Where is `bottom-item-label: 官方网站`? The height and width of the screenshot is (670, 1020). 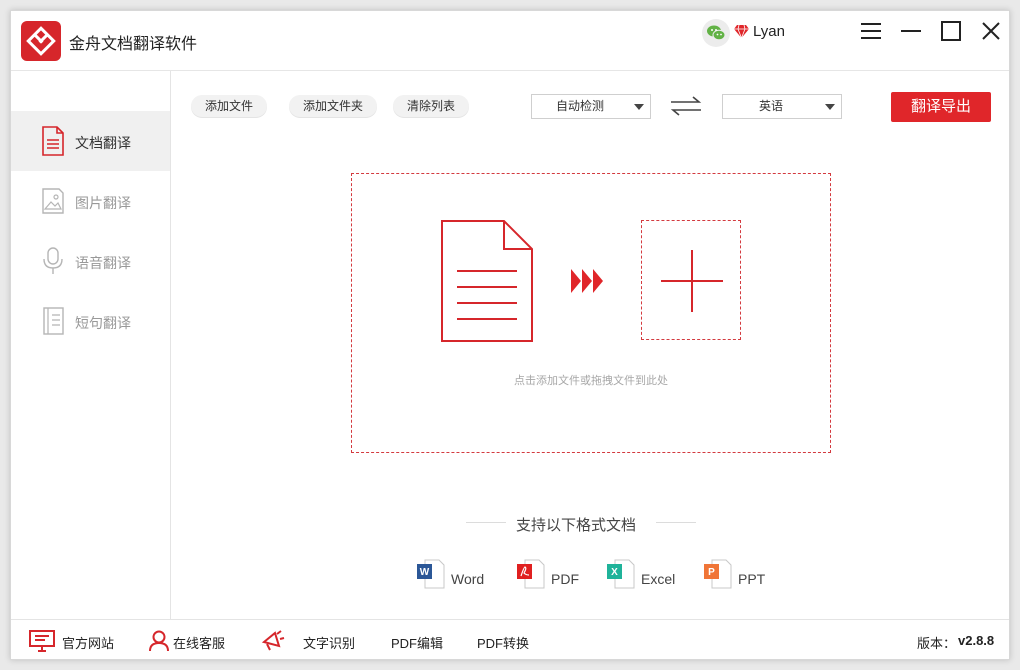 bottom-item-label: 官方网站 is located at coordinates (88, 643).